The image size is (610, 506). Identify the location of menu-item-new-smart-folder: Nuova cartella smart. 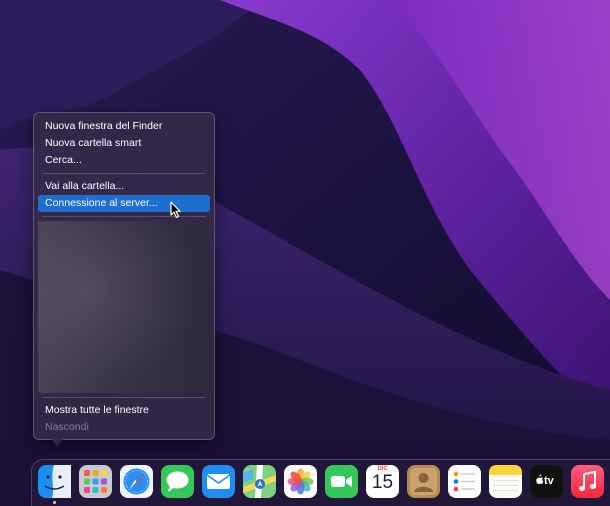
(124, 143).